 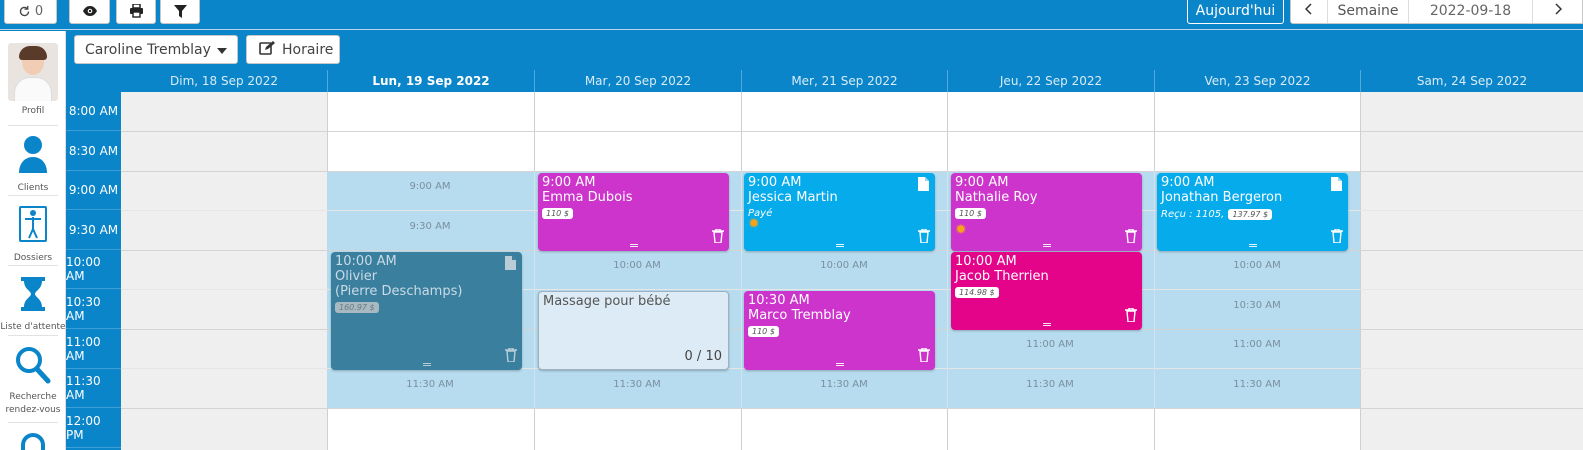 What do you see at coordinates (1471, 81) in the screenshot?
I see `day-header: Sam, 24 Sep 2022` at bounding box center [1471, 81].